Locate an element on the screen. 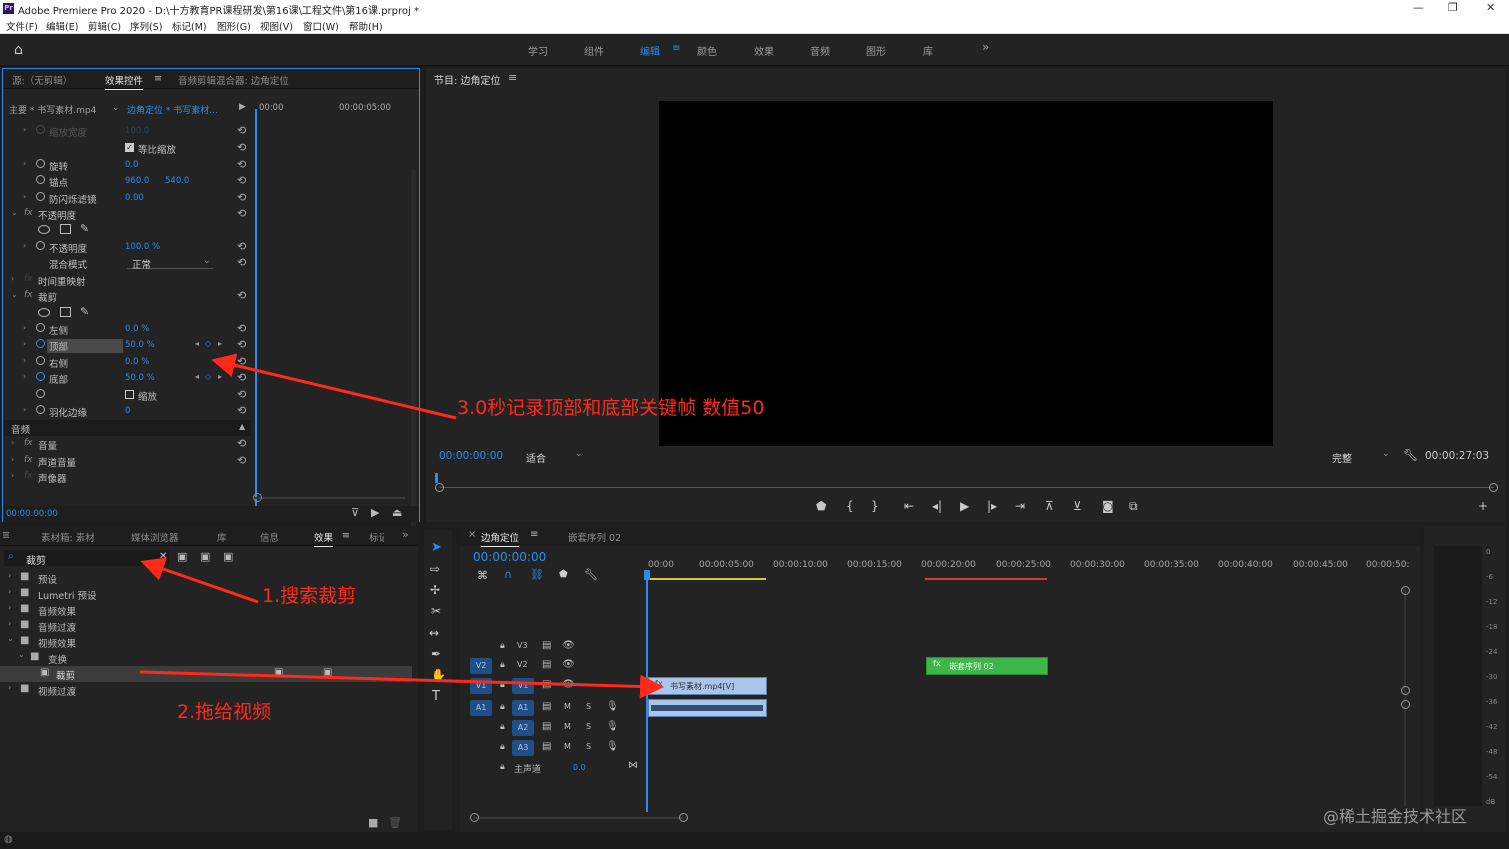 The height and width of the screenshot is (849, 1509). annotation-step3: 3.0秒记录顶部和底部关键帧 数值50 is located at coordinates (611, 408).